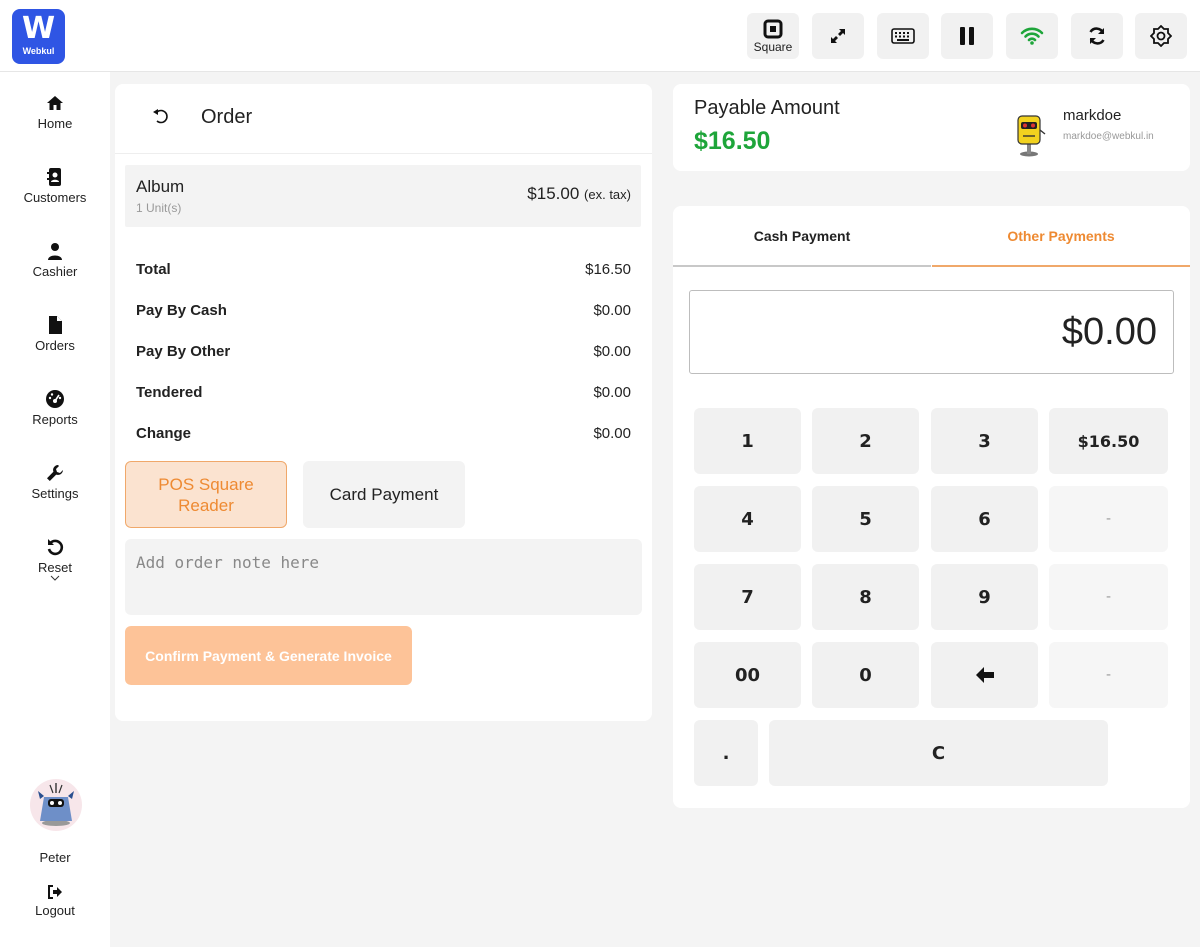  What do you see at coordinates (384, 494) in the screenshot?
I see `card-payment-button: Card Payment` at bounding box center [384, 494].